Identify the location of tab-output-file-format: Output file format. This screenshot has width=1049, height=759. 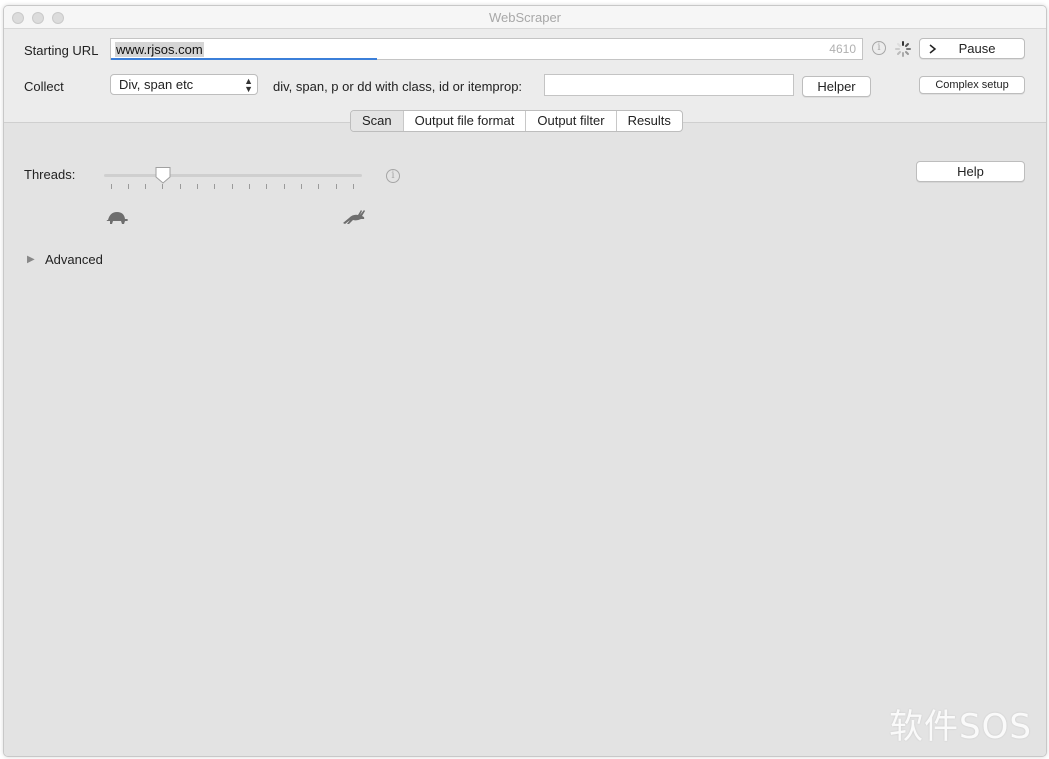
(464, 121).